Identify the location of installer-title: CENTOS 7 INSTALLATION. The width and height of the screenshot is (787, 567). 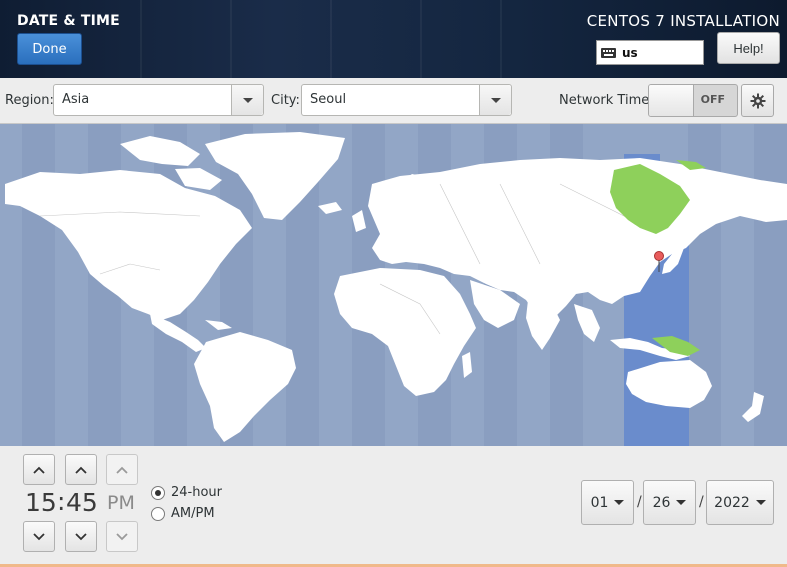
(683, 21).